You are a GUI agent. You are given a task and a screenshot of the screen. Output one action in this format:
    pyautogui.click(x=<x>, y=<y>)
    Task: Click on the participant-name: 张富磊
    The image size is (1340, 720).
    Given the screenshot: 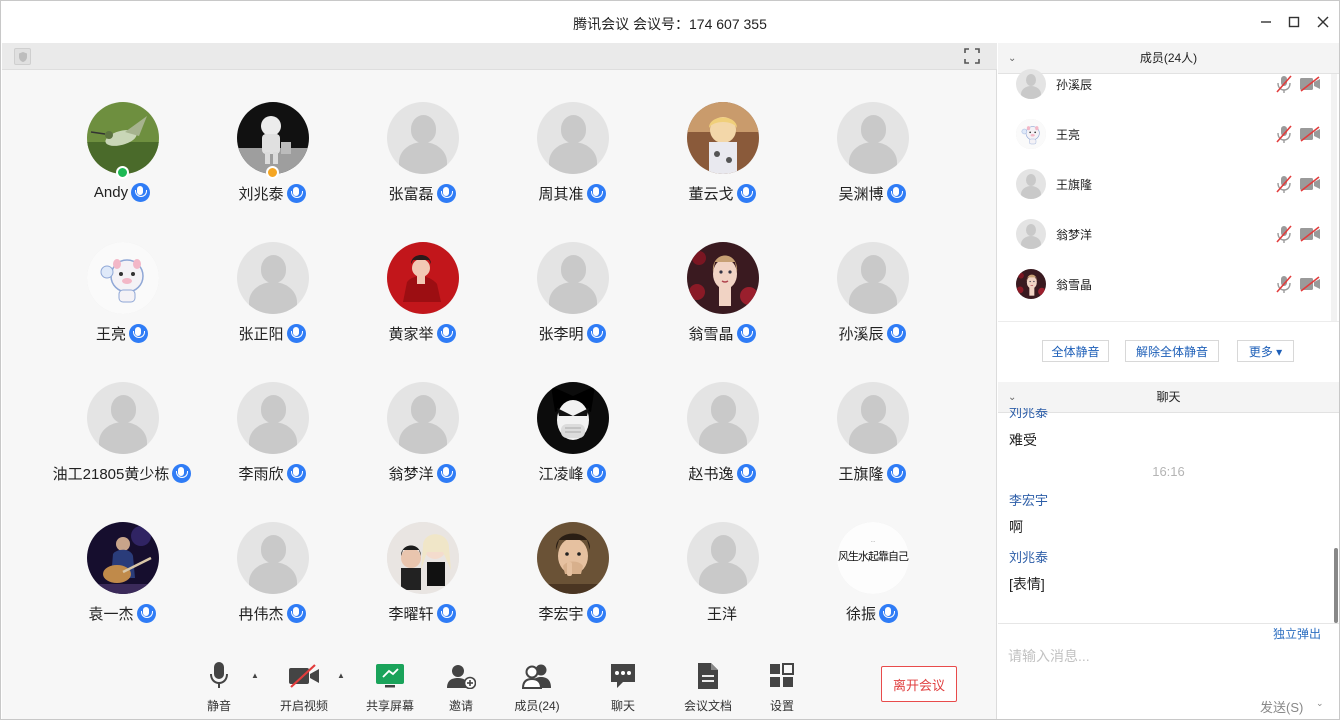 What is the action you would take?
    pyautogui.click(x=411, y=194)
    